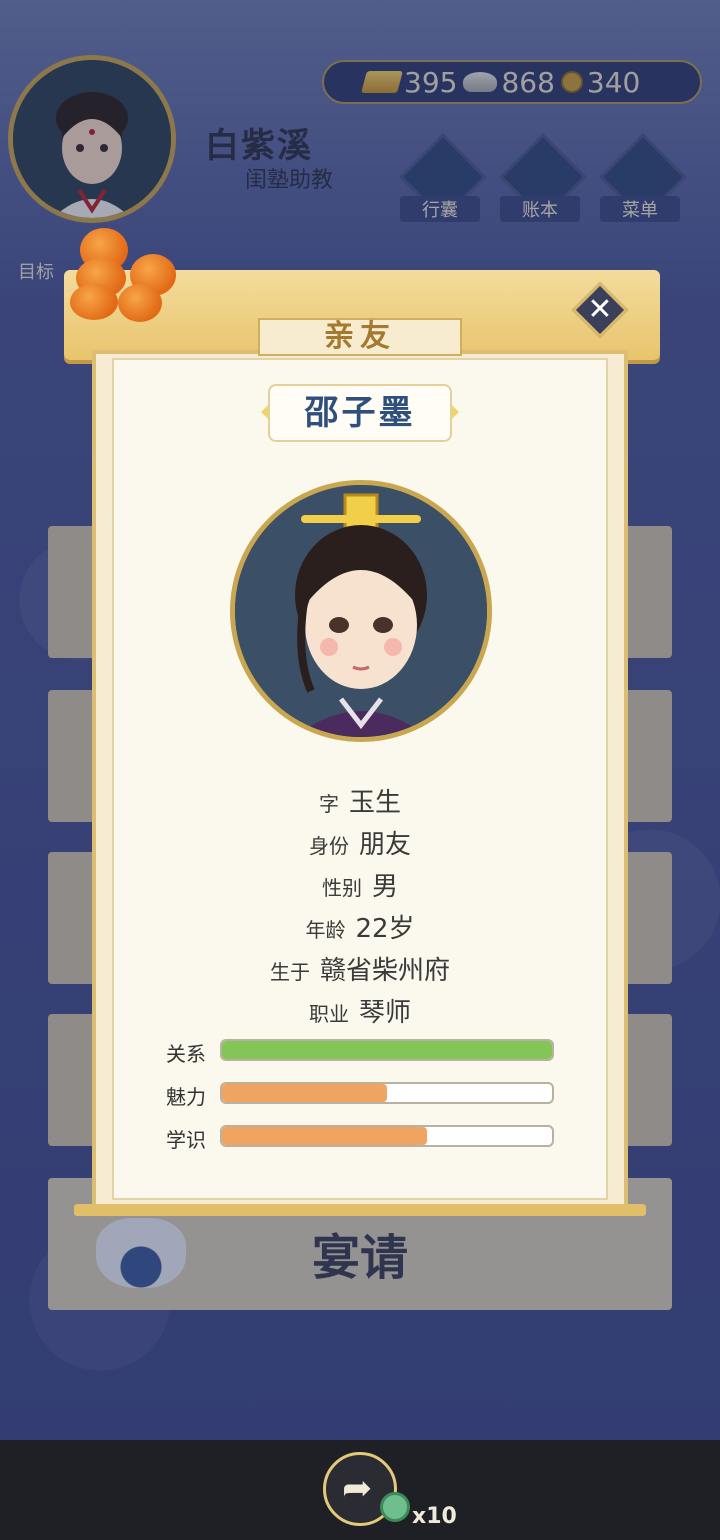 This screenshot has height=1540, width=720. What do you see at coordinates (361, 611) in the screenshot?
I see `character-portrait` at bounding box center [361, 611].